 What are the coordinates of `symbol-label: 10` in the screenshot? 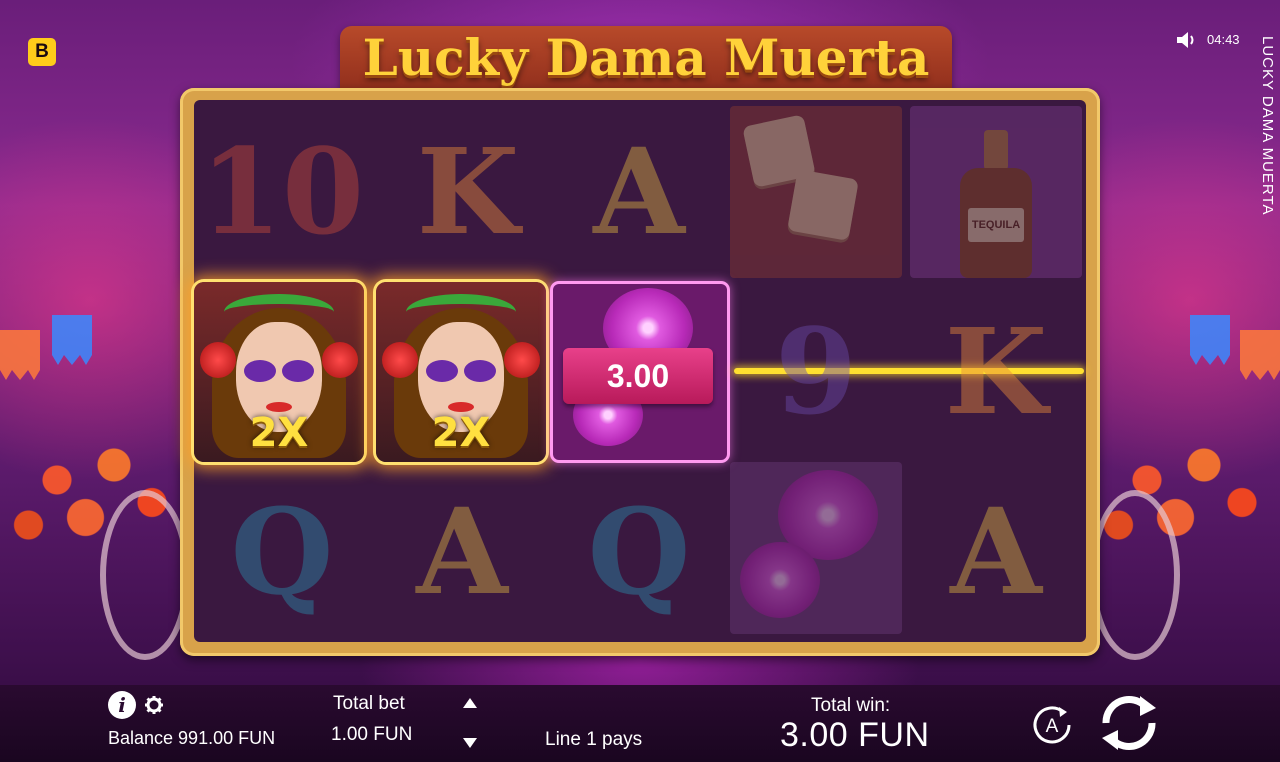 It's located at (282, 191).